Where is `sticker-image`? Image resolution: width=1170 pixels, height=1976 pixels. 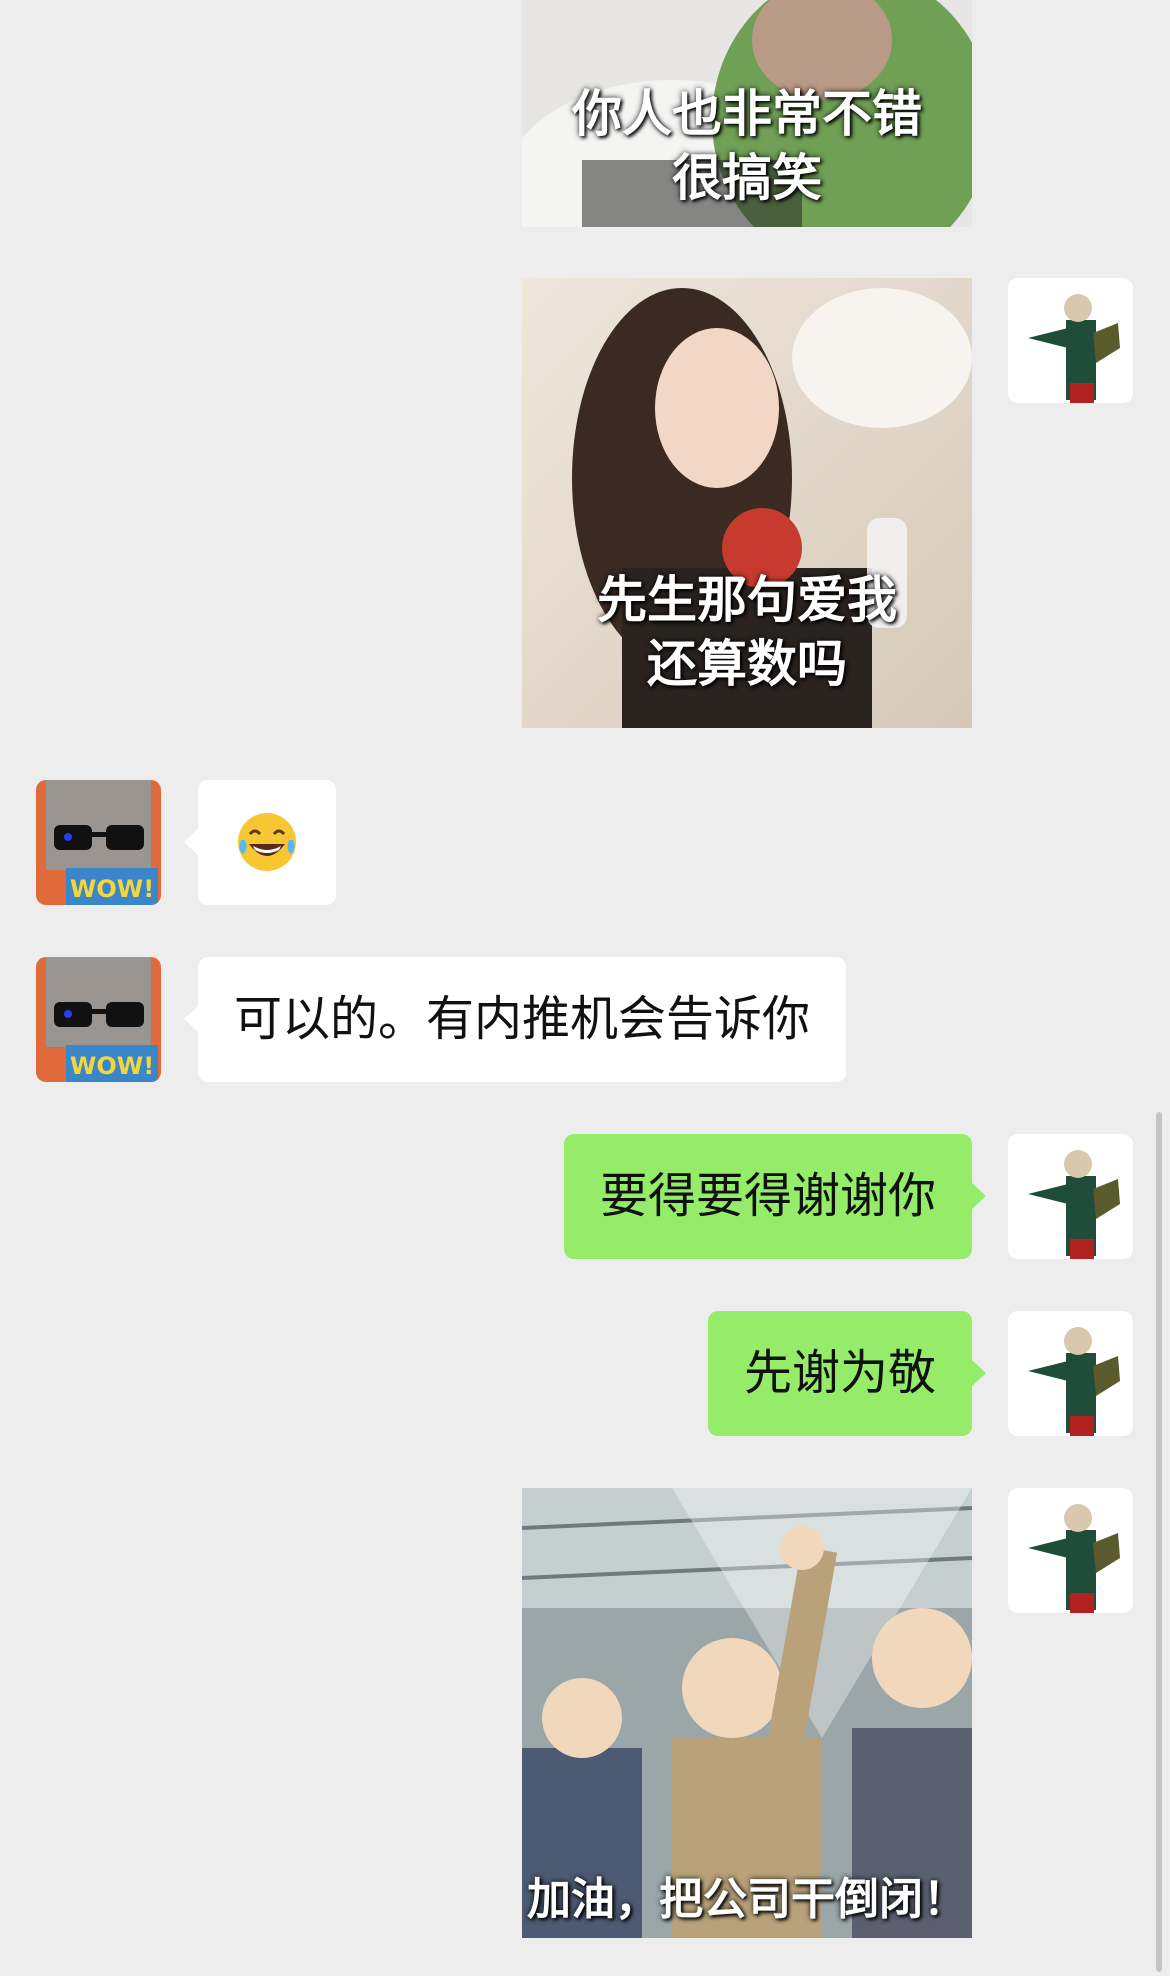
sticker-image is located at coordinates (747, 1713).